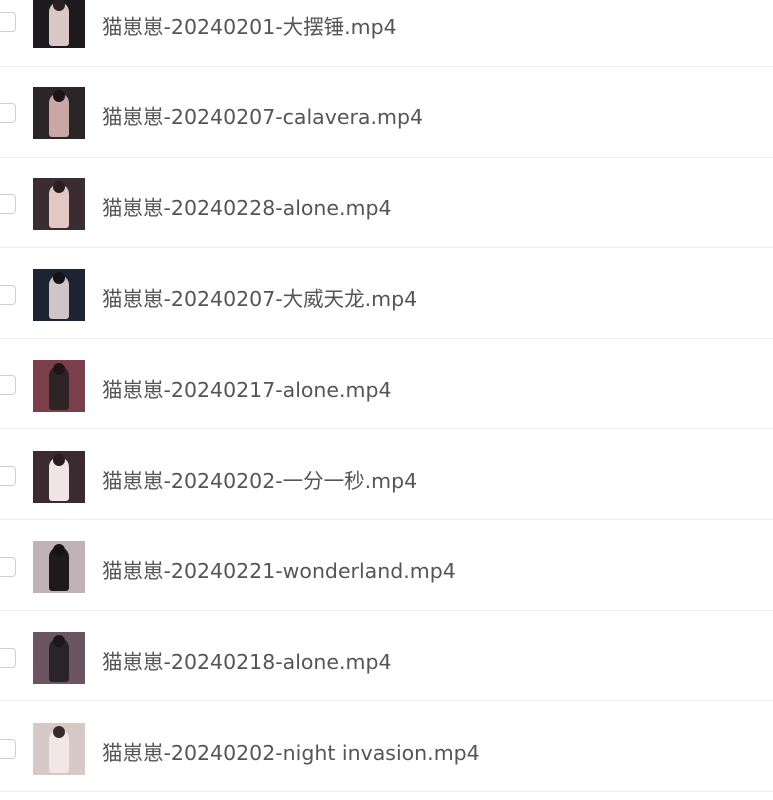 This screenshot has height=800, width=773. What do you see at coordinates (247, 388) in the screenshot?
I see `file-name: 猫崽崽-20240217-alone.mp4` at bounding box center [247, 388].